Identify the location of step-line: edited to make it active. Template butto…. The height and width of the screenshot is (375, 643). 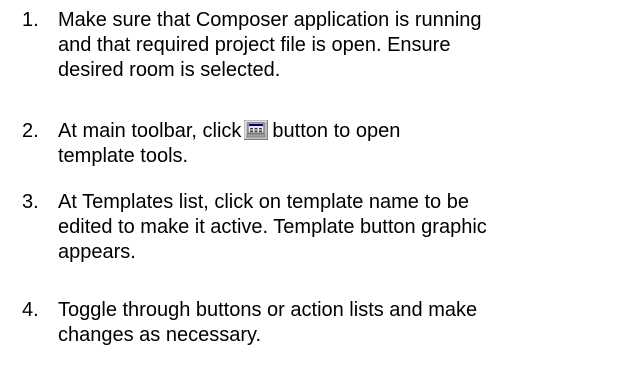
(272, 227).